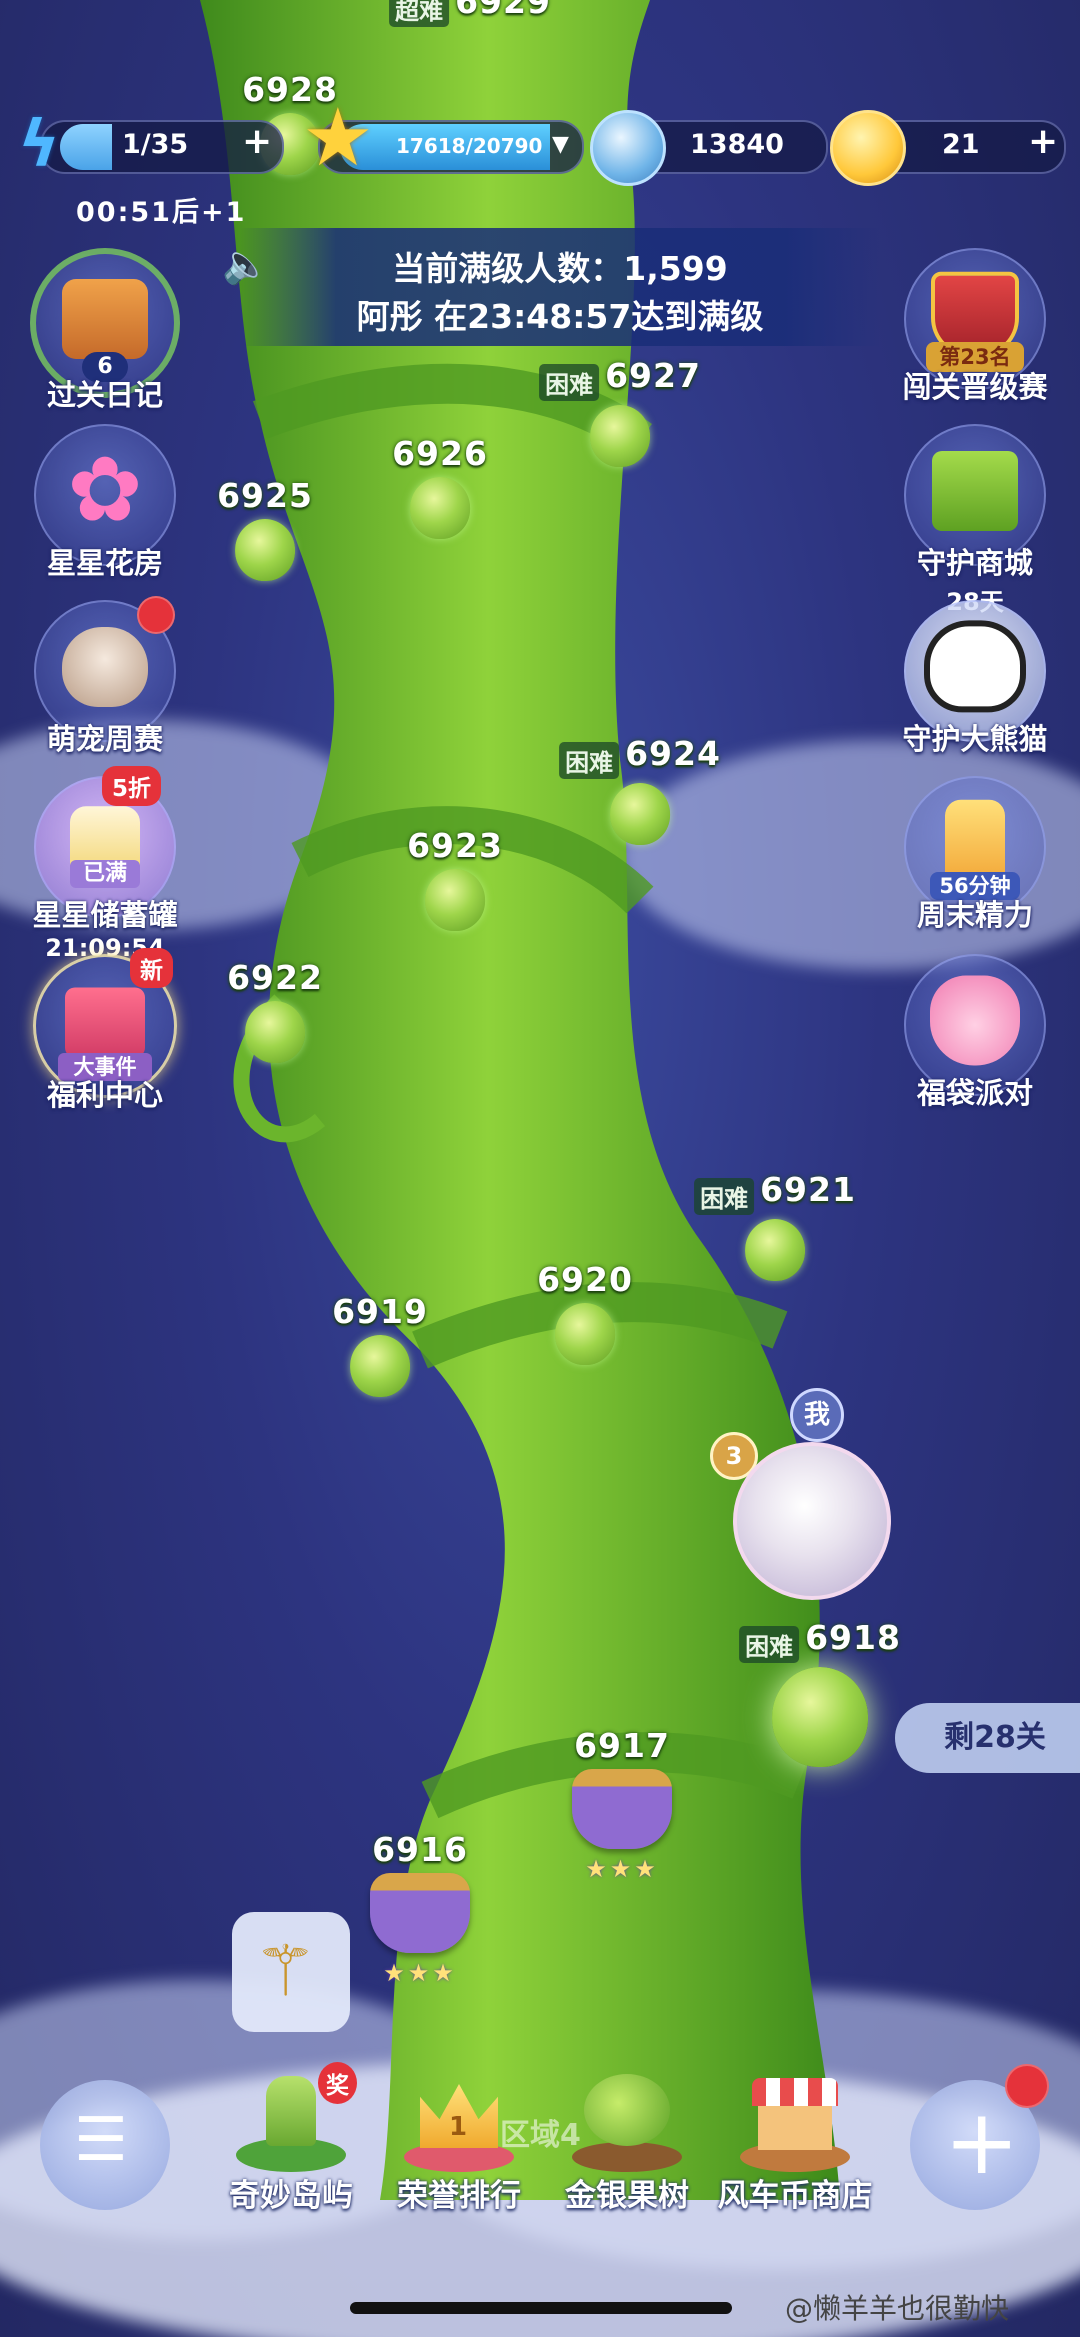 The width and height of the screenshot is (1080, 2337). I want to click on bank-label: 星星储蓄罐, so click(105, 915).